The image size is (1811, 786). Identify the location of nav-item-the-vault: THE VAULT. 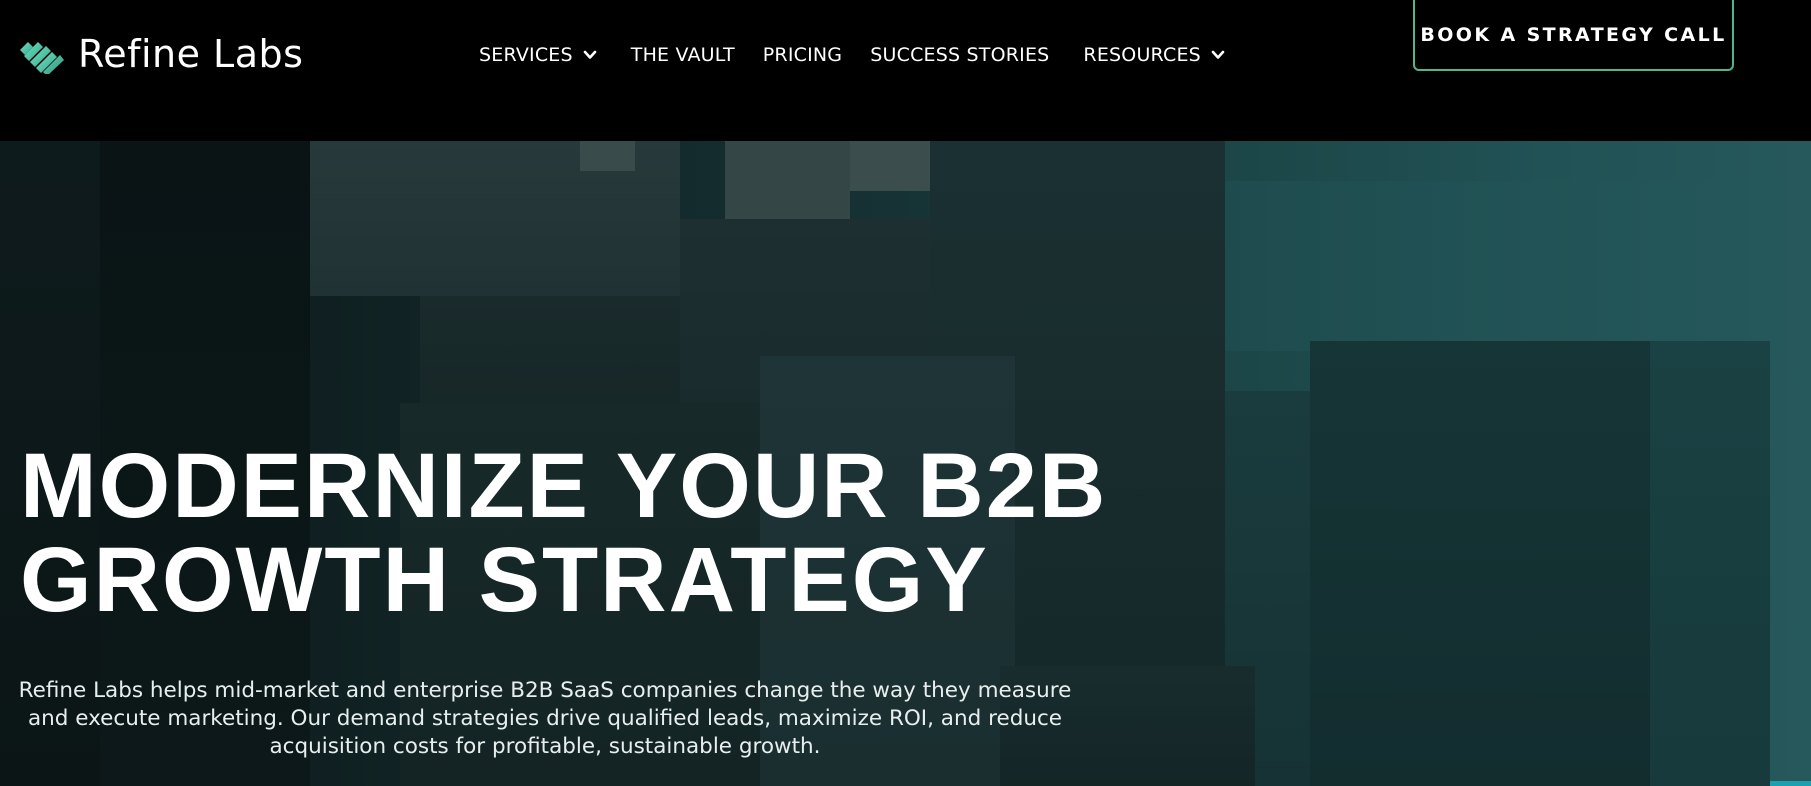
(683, 55).